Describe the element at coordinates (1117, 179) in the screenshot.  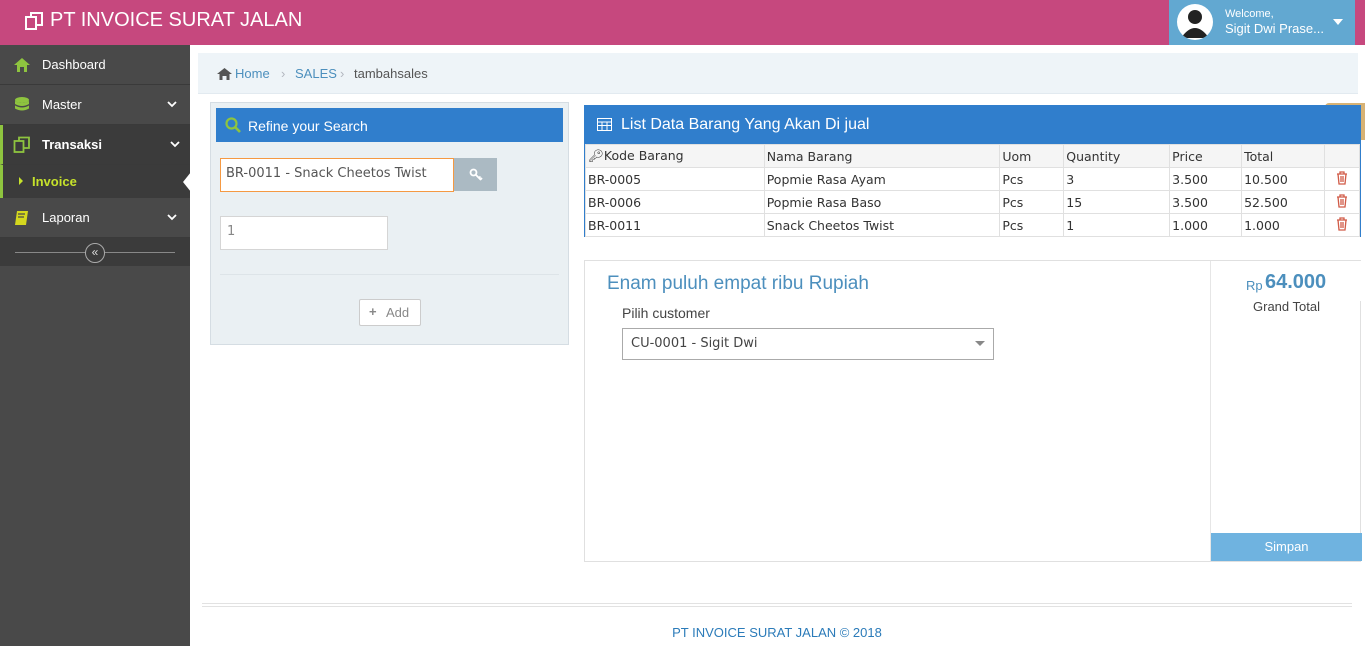
I see `cell-quantity: 3` at that location.